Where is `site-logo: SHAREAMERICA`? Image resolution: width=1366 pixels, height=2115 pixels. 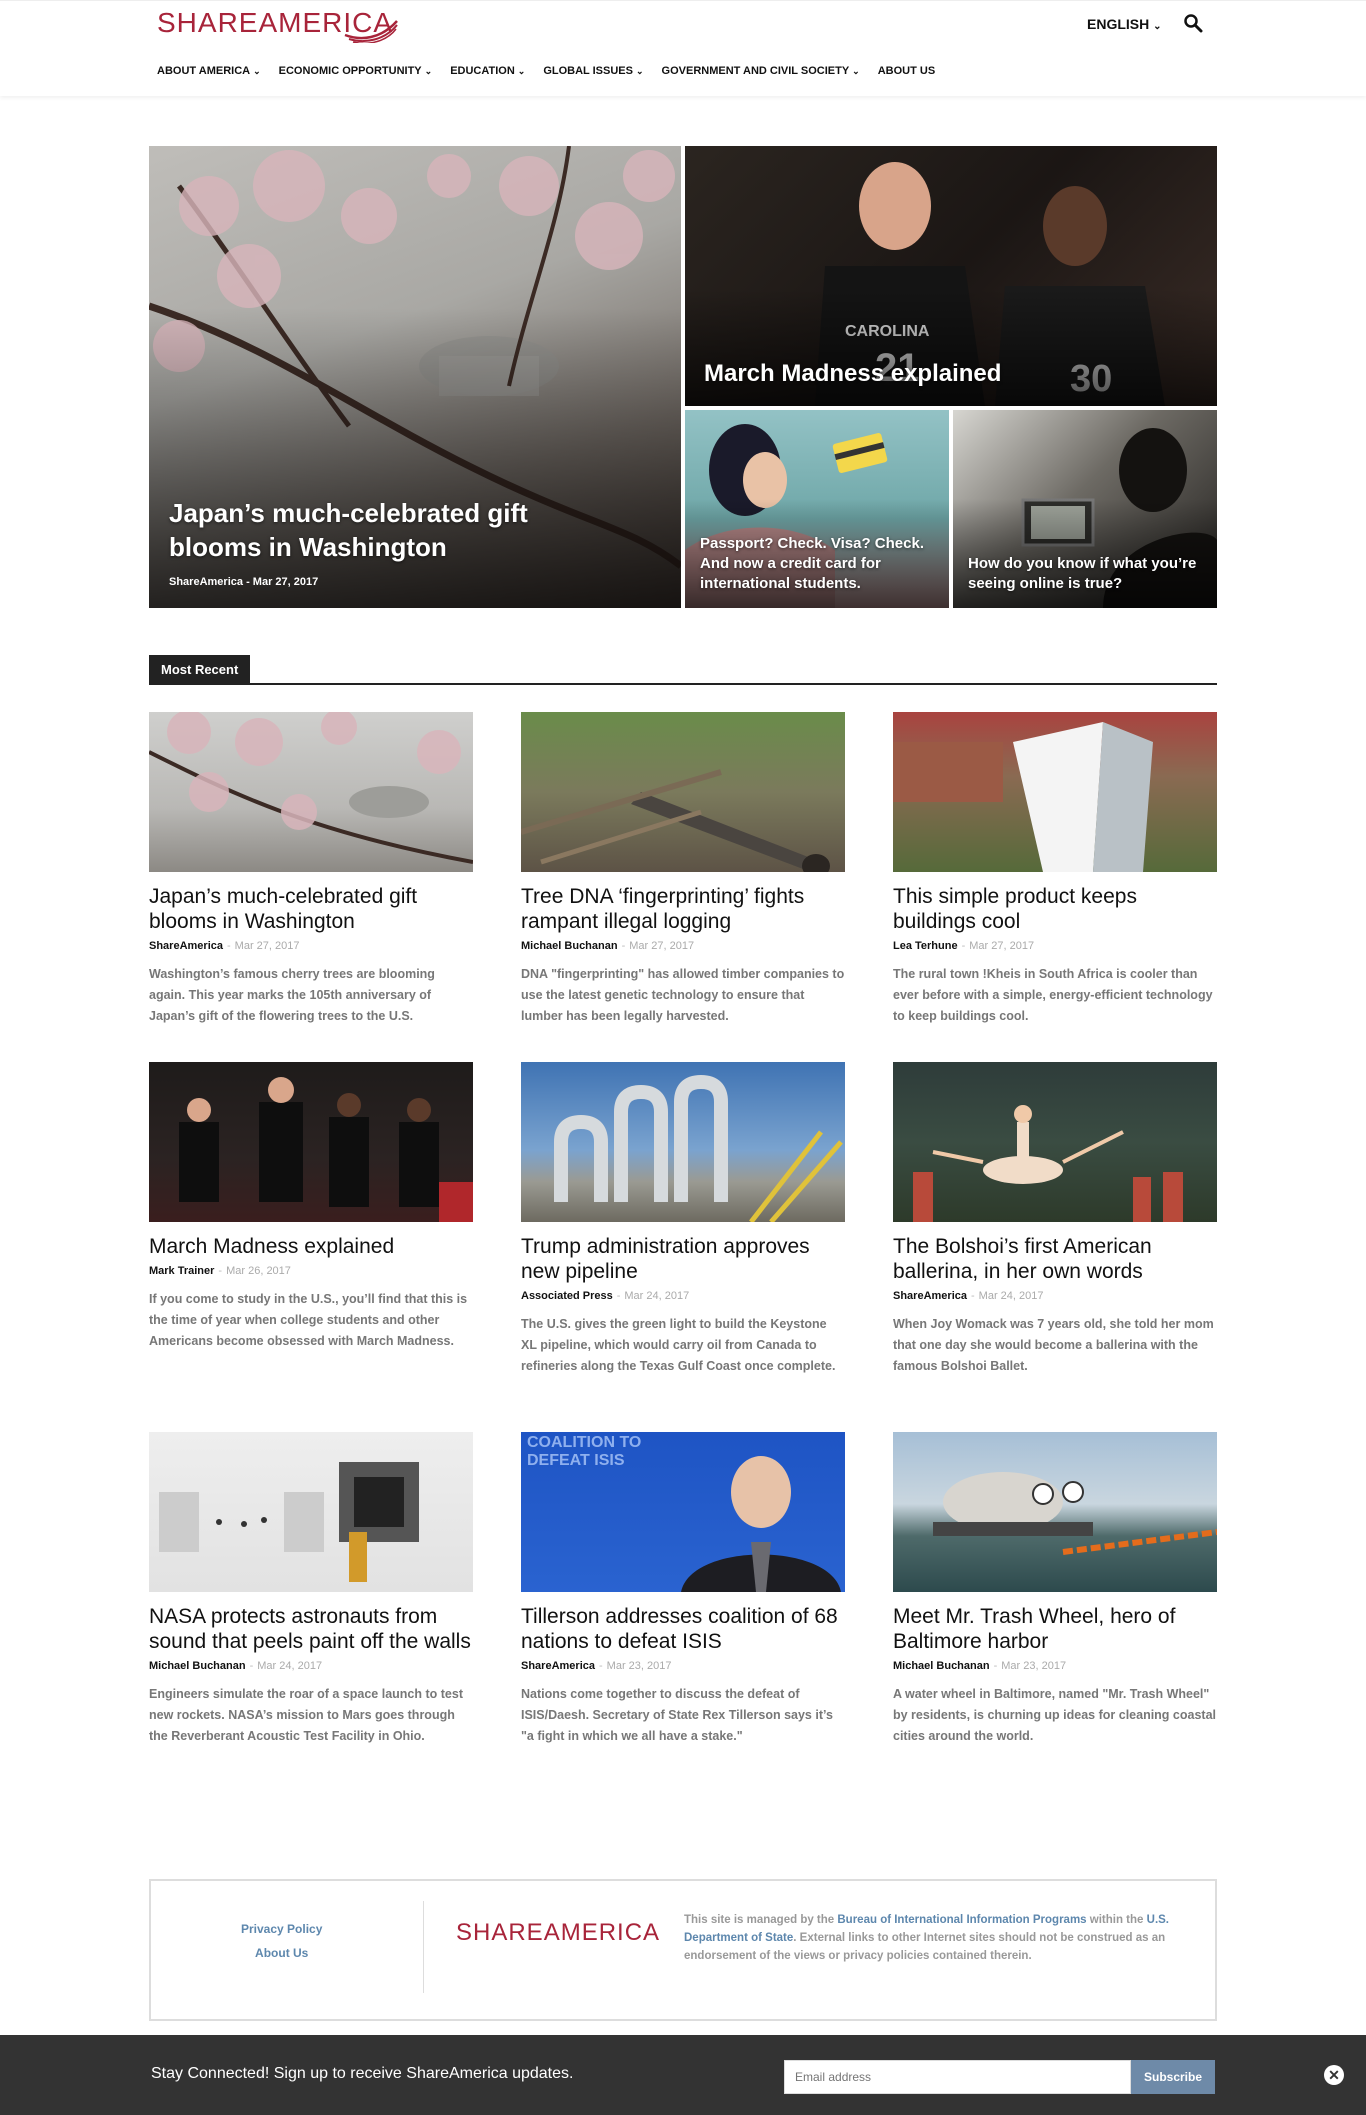
site-logo: SHAREAMERICA is located at coordinates (277, 25).